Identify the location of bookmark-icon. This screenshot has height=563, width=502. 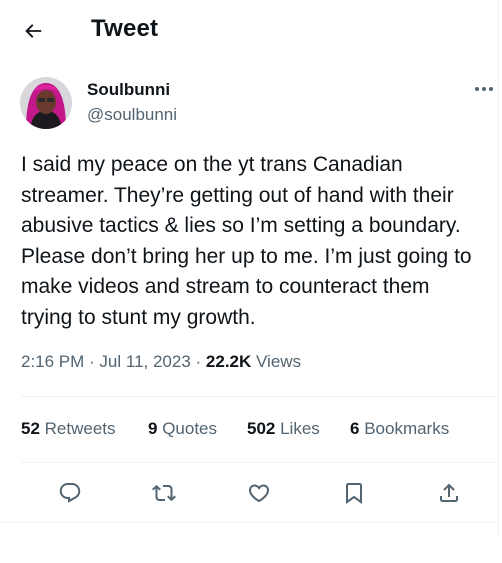
(354, 493).